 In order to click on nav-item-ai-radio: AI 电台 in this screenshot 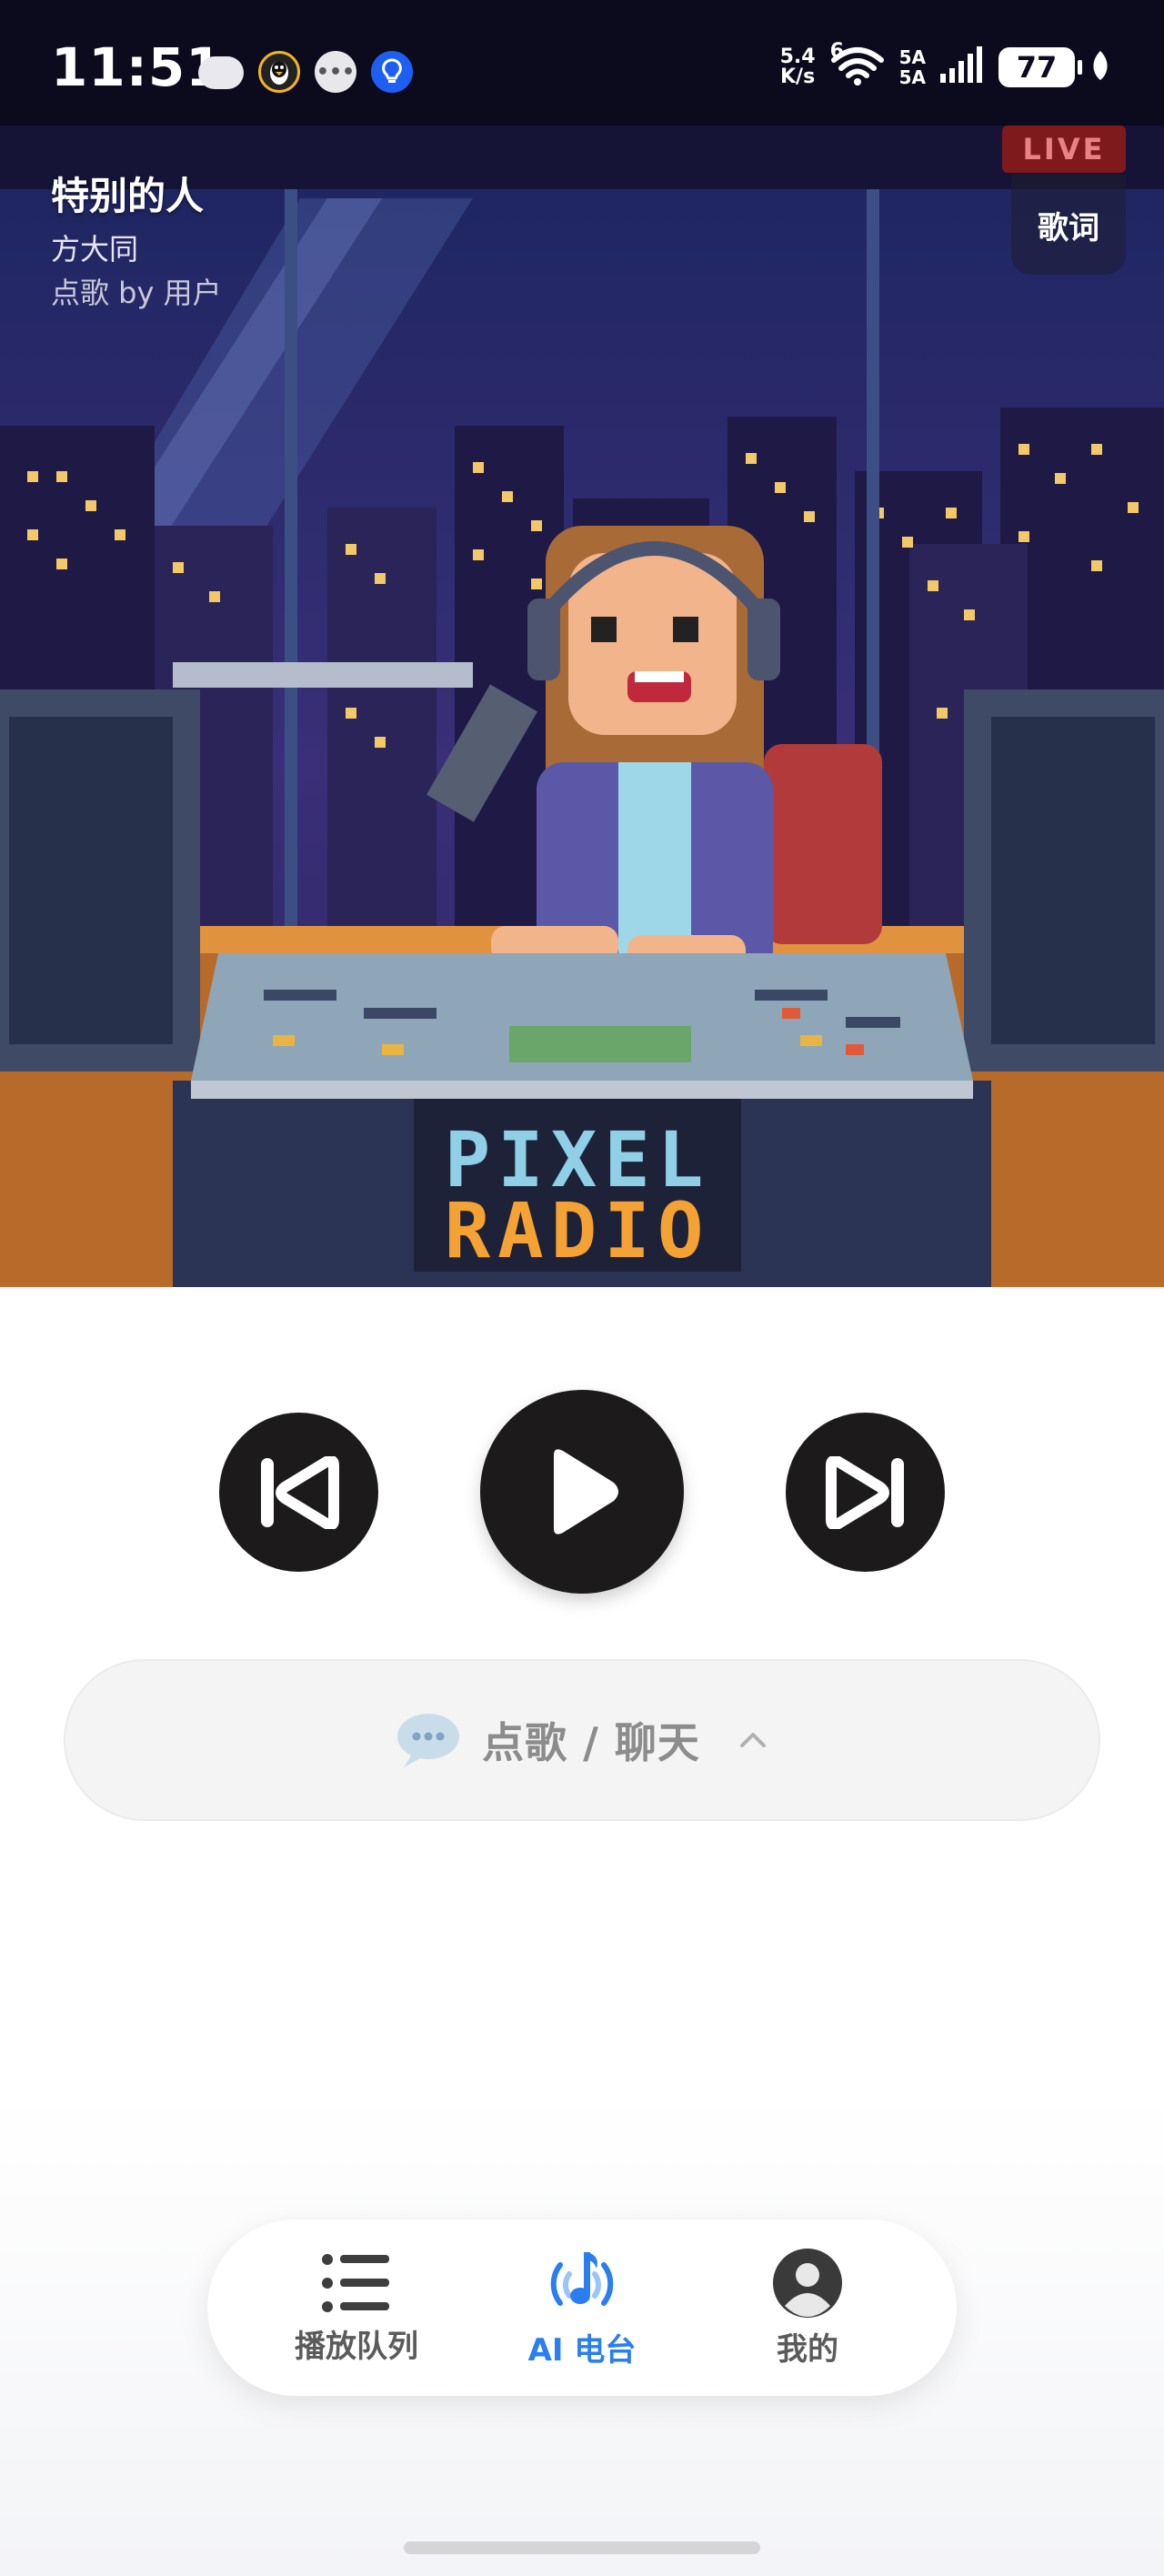, I will do `click(582, 2308)`.